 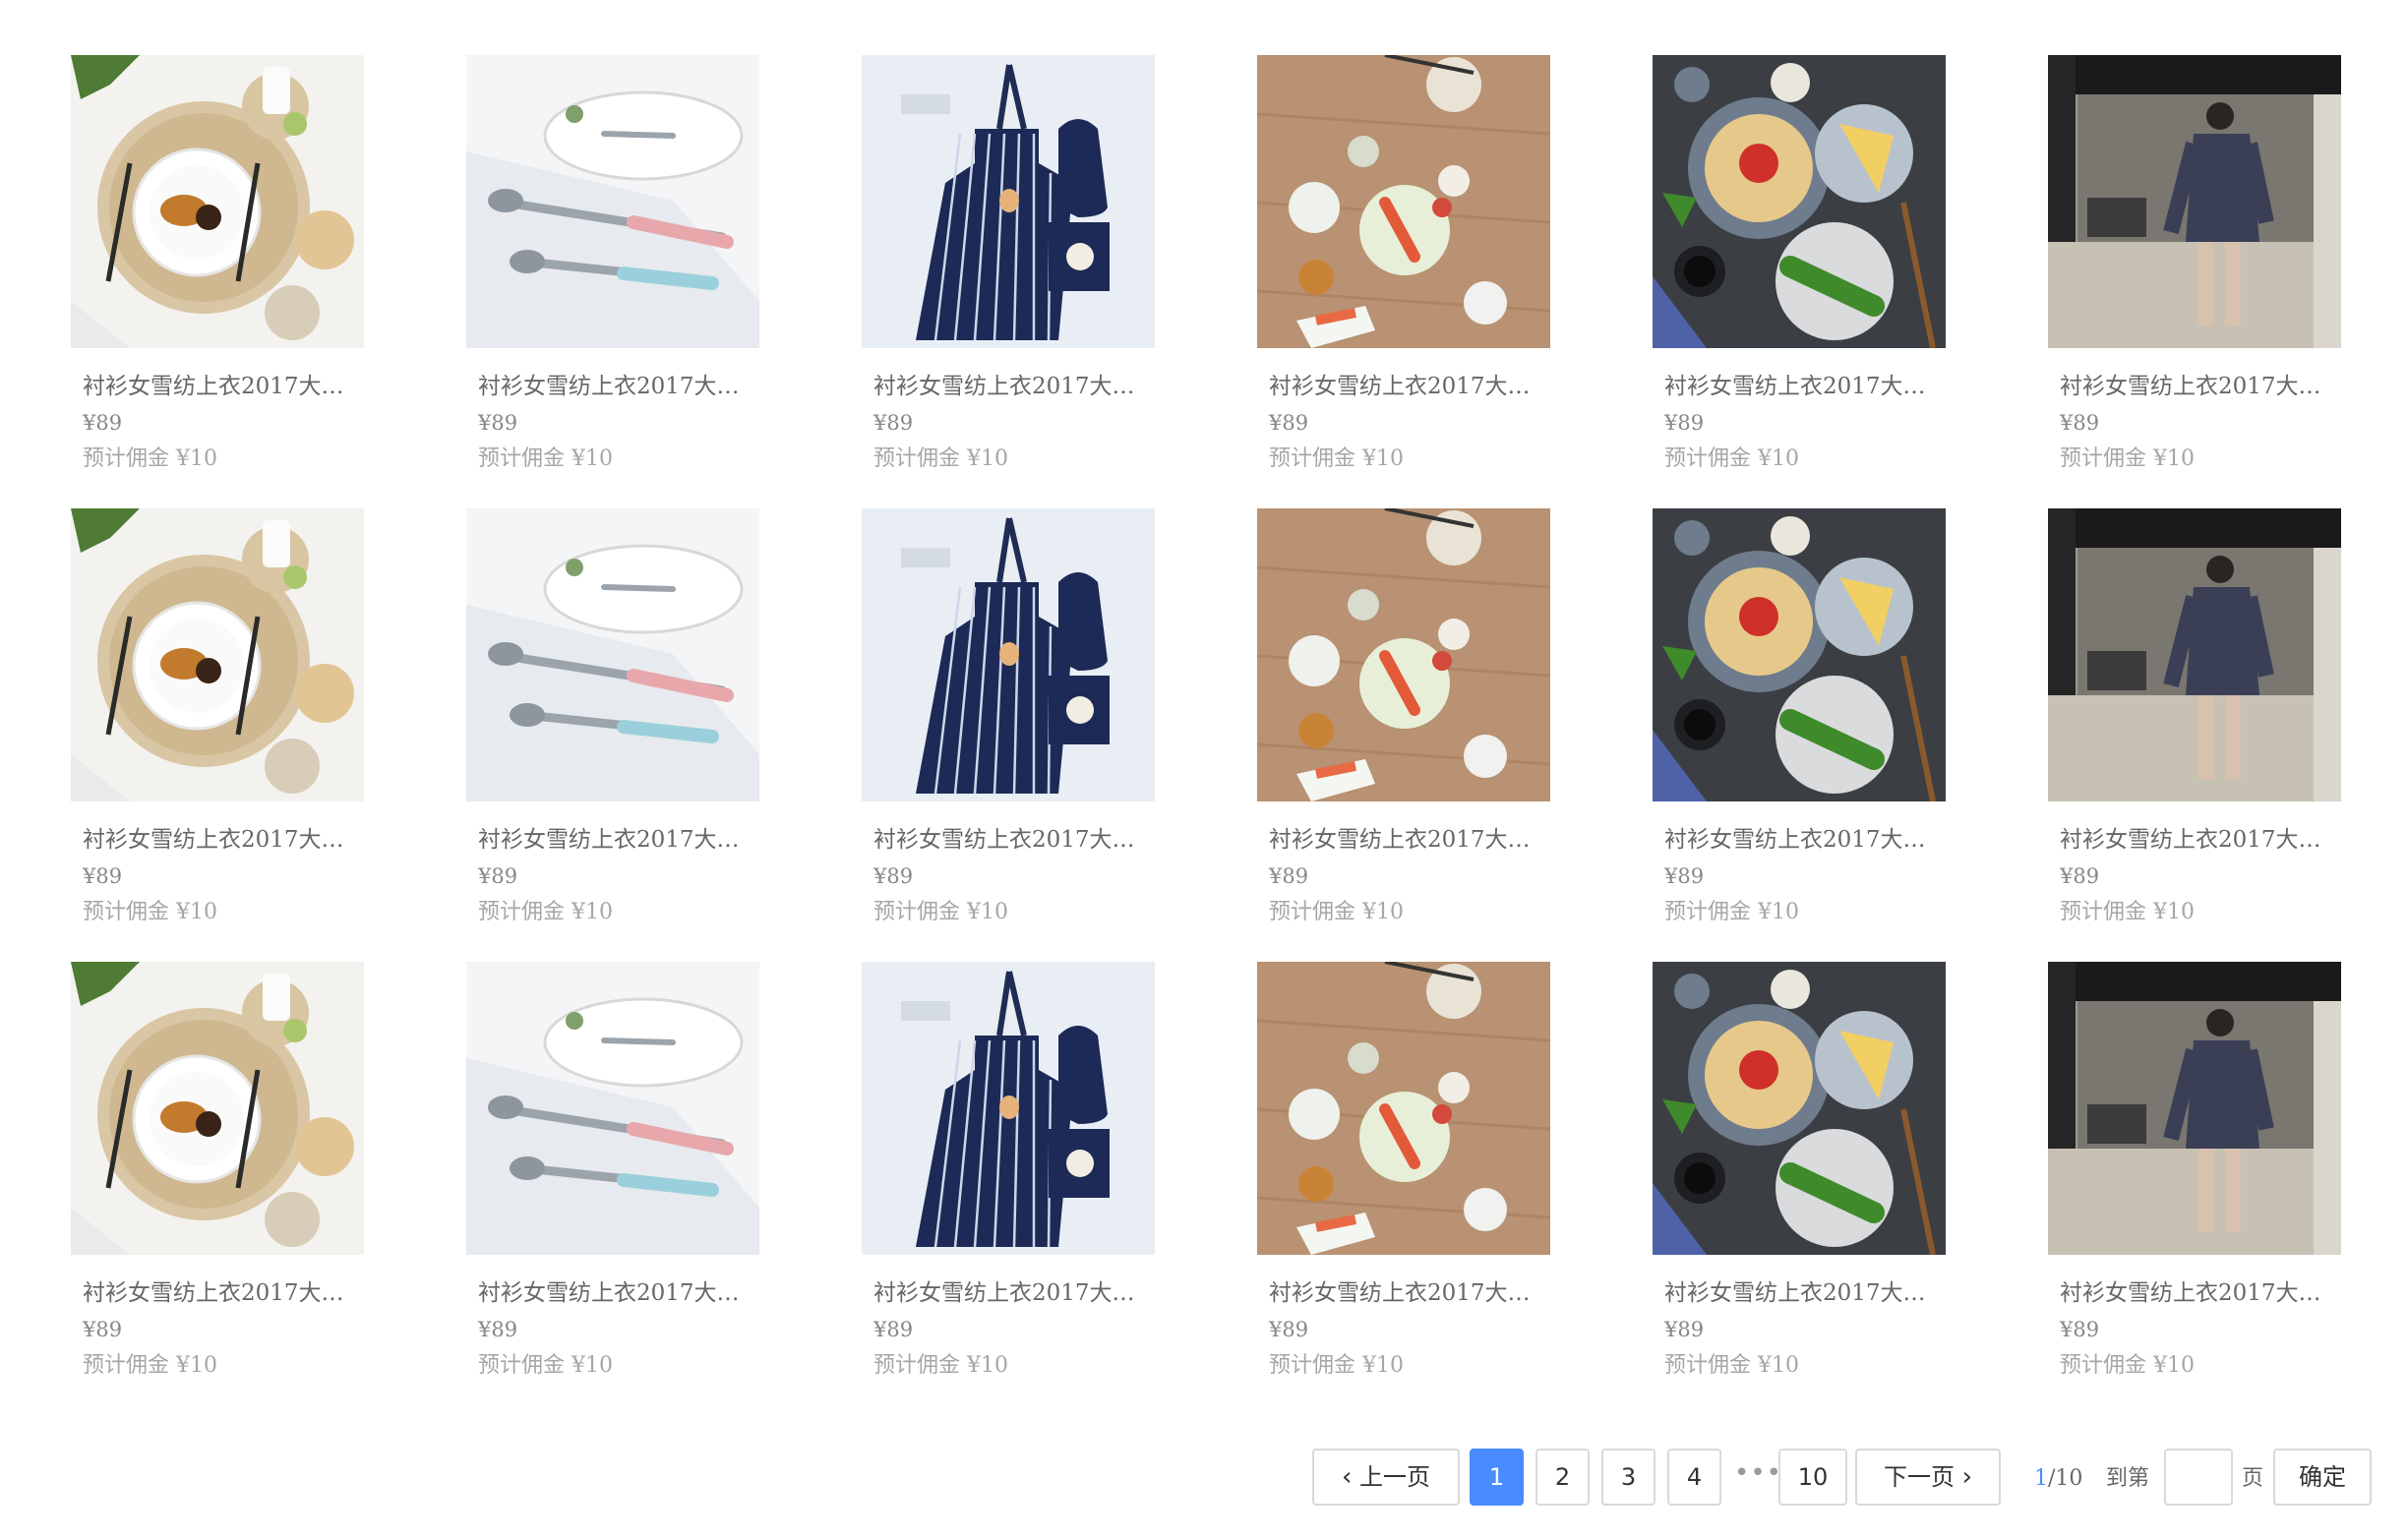 I want to click on next-page-button: 下一页 ›, so click(x=1928, y=1477).